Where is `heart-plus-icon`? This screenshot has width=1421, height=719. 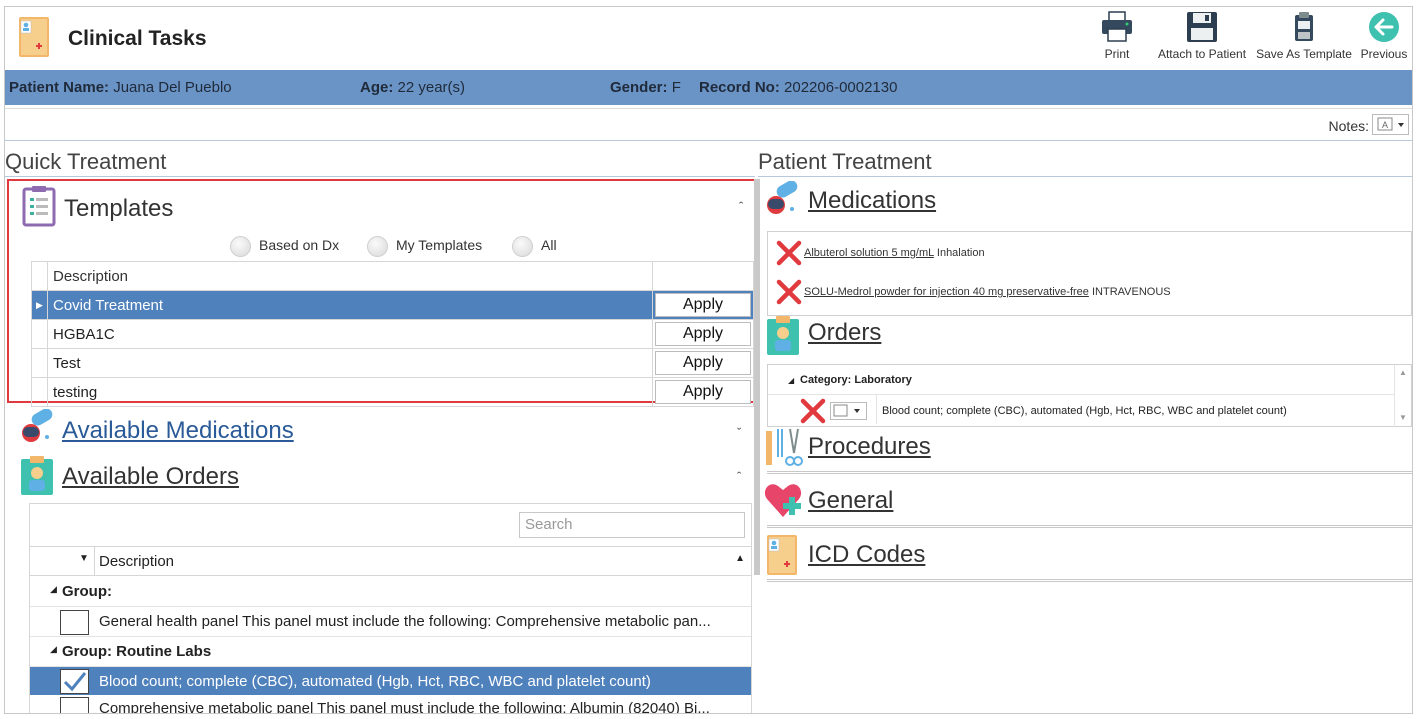 heart-plus-icon is located at coordinates (783, 500).